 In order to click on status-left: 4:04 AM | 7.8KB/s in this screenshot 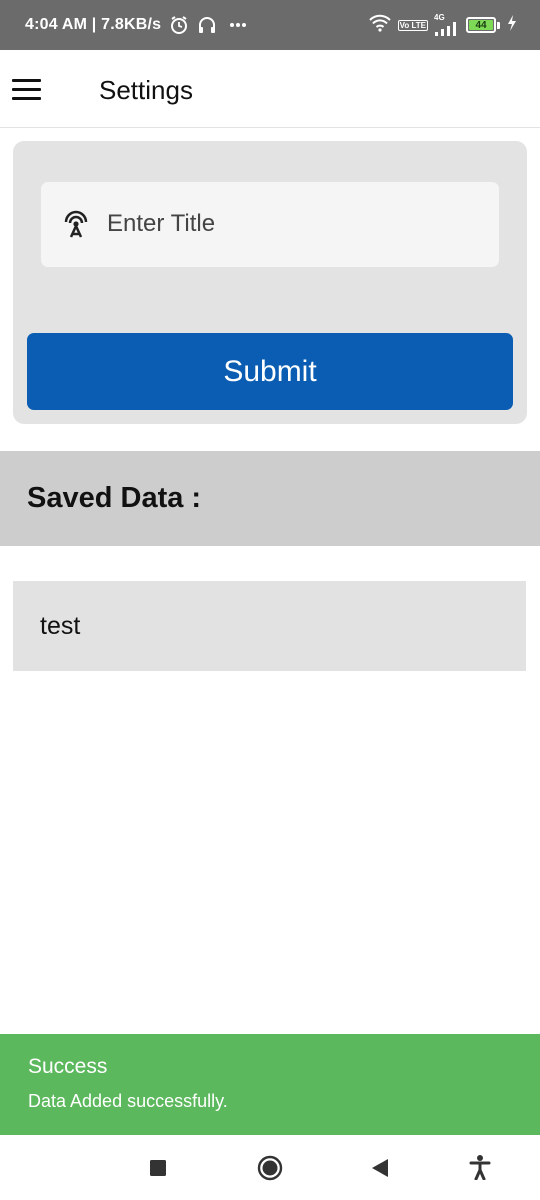, I will do `click(136, 25)`.